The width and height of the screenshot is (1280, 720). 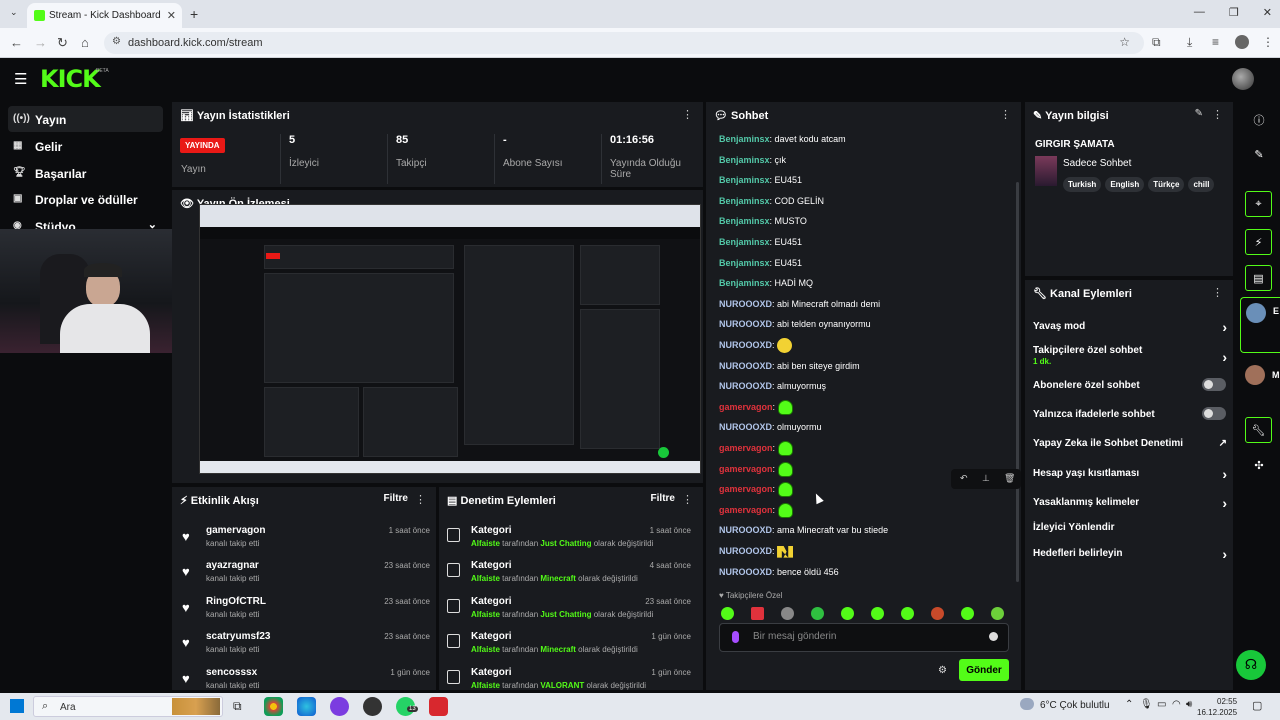 I want to click on trash-icon: 🗑︎, so click(x=1009, y=478).